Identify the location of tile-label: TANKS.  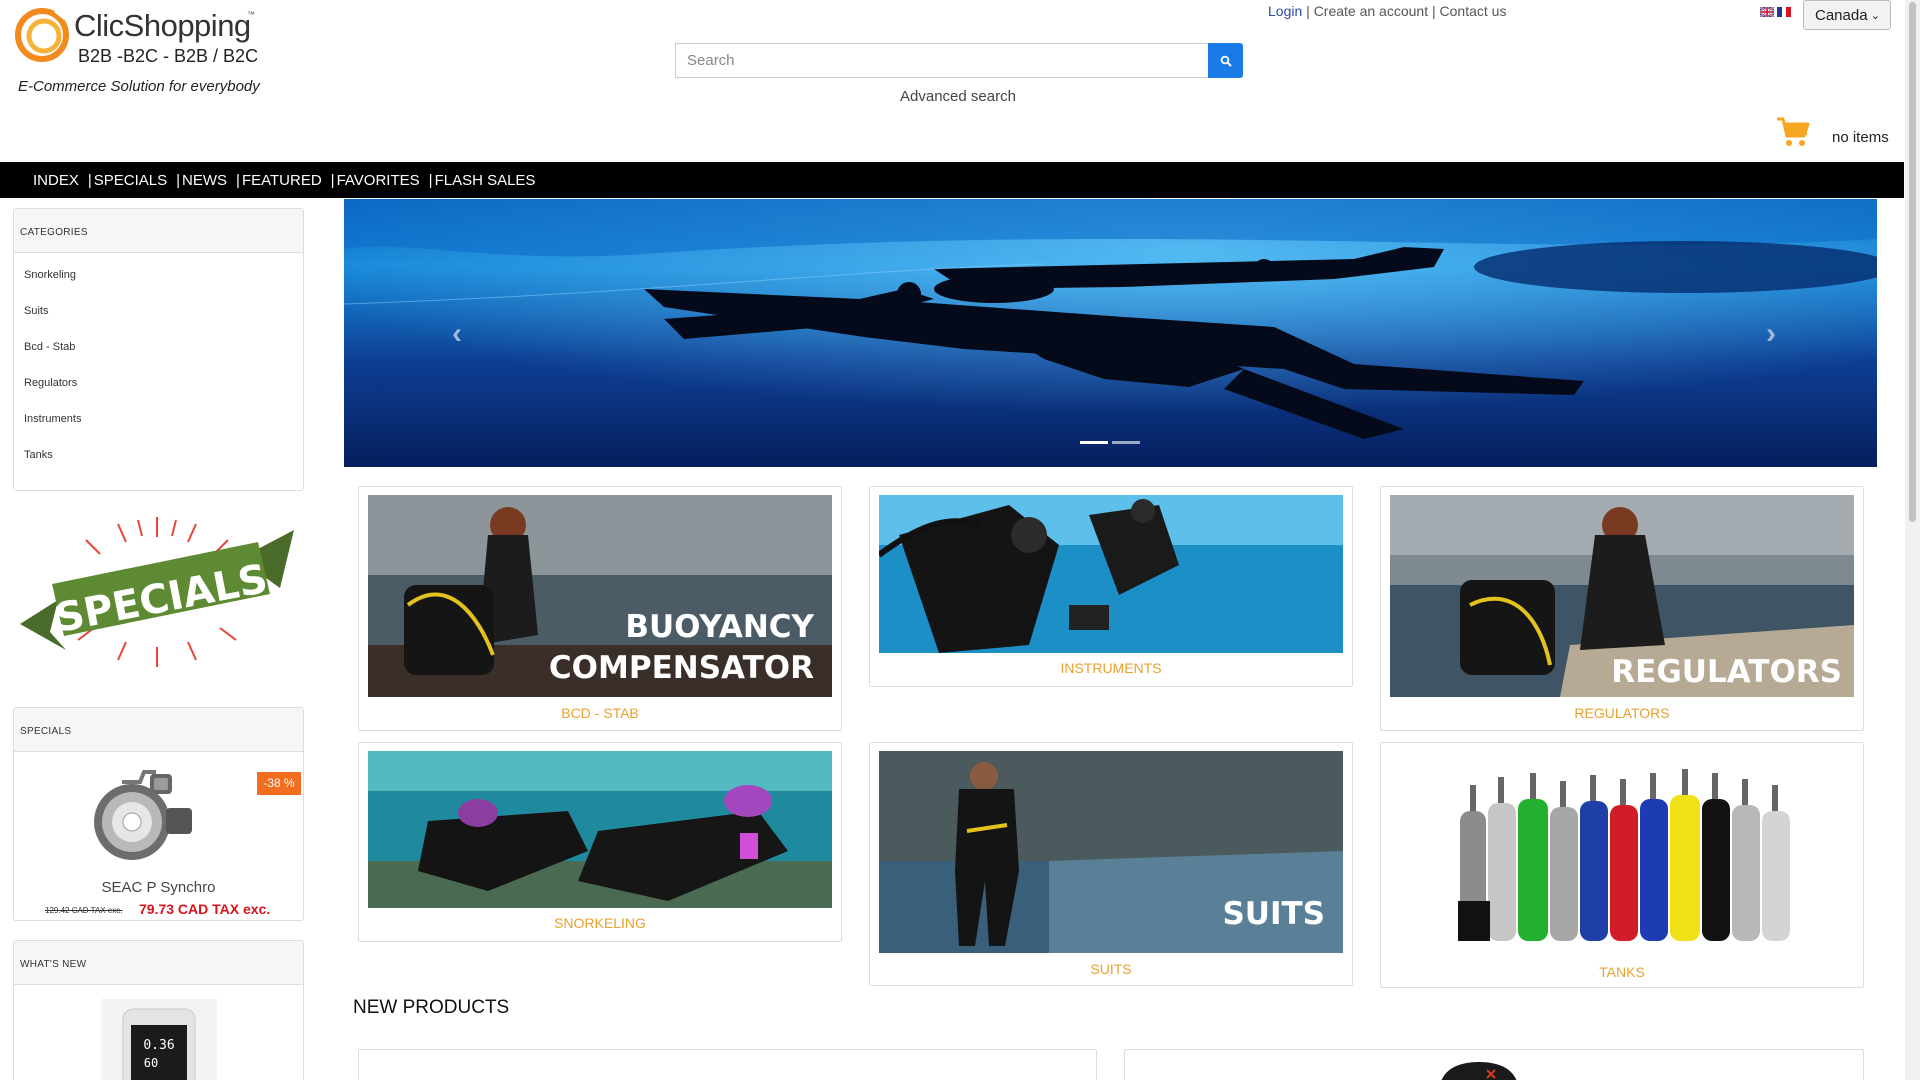
(1622, 972).